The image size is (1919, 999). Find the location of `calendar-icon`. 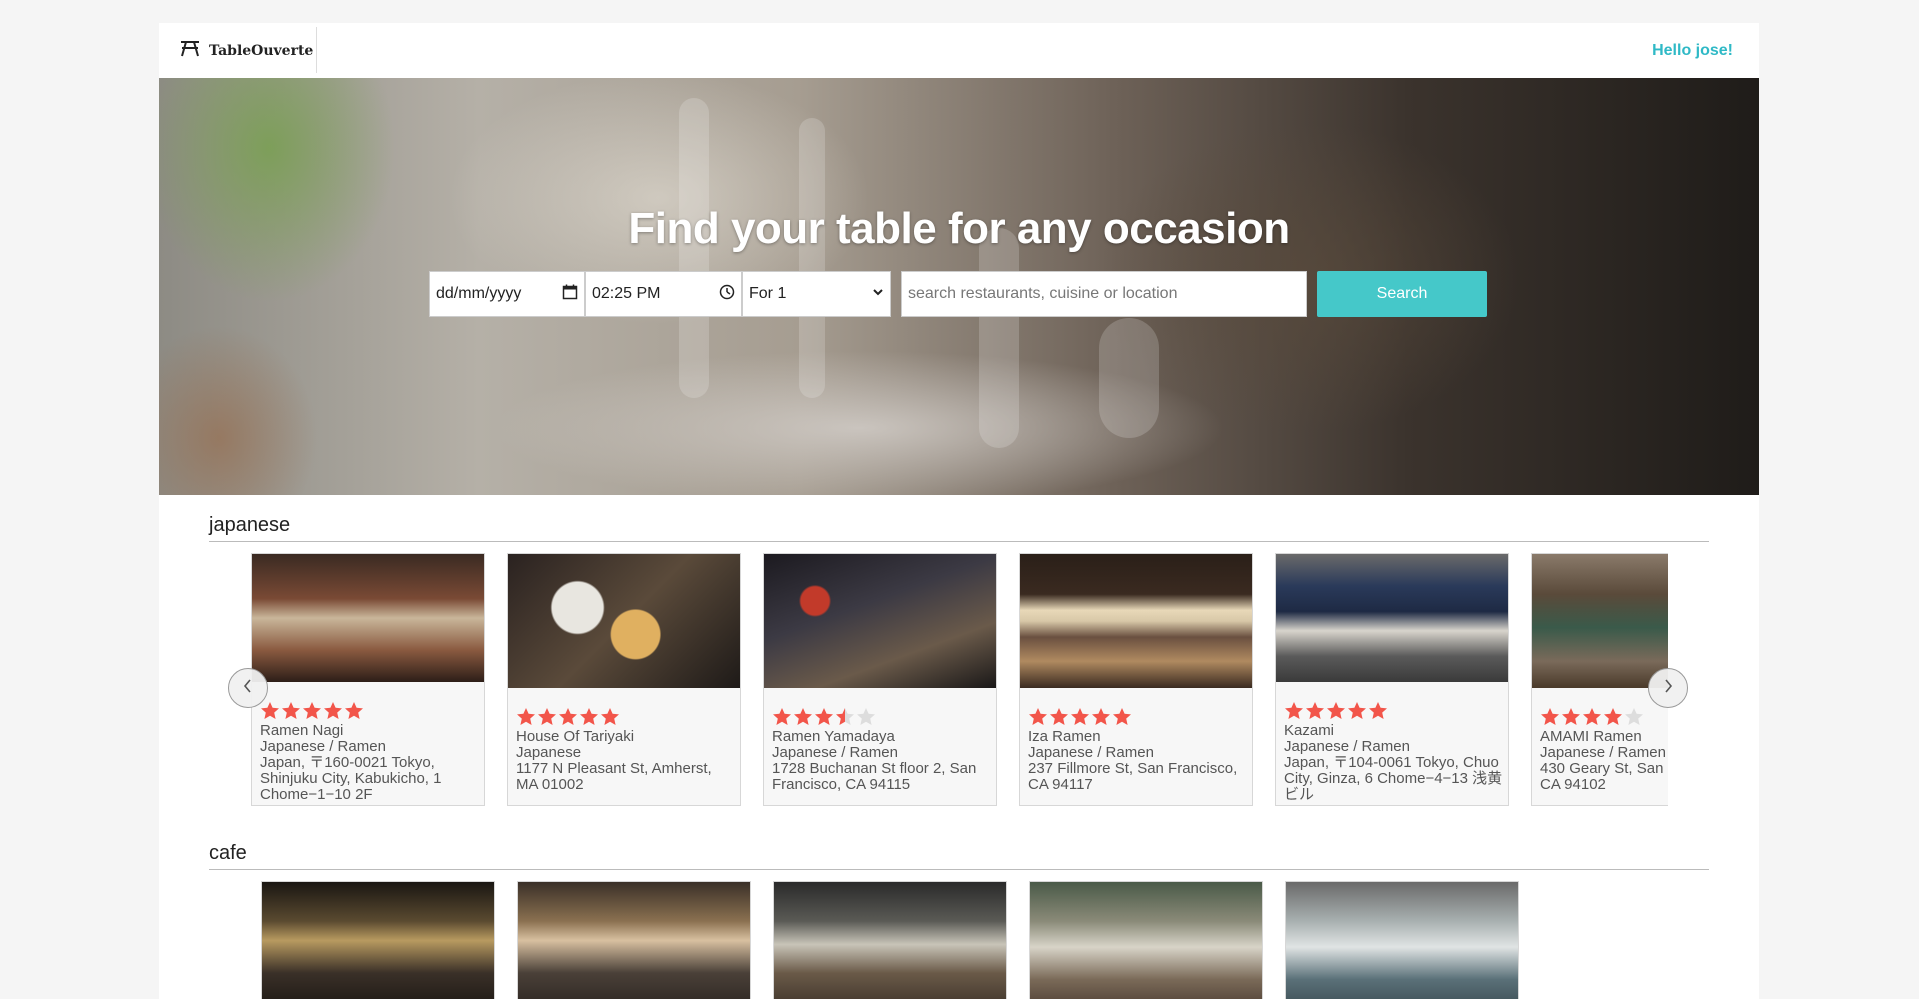

calendar-icon is located at coordinates (570, 294).